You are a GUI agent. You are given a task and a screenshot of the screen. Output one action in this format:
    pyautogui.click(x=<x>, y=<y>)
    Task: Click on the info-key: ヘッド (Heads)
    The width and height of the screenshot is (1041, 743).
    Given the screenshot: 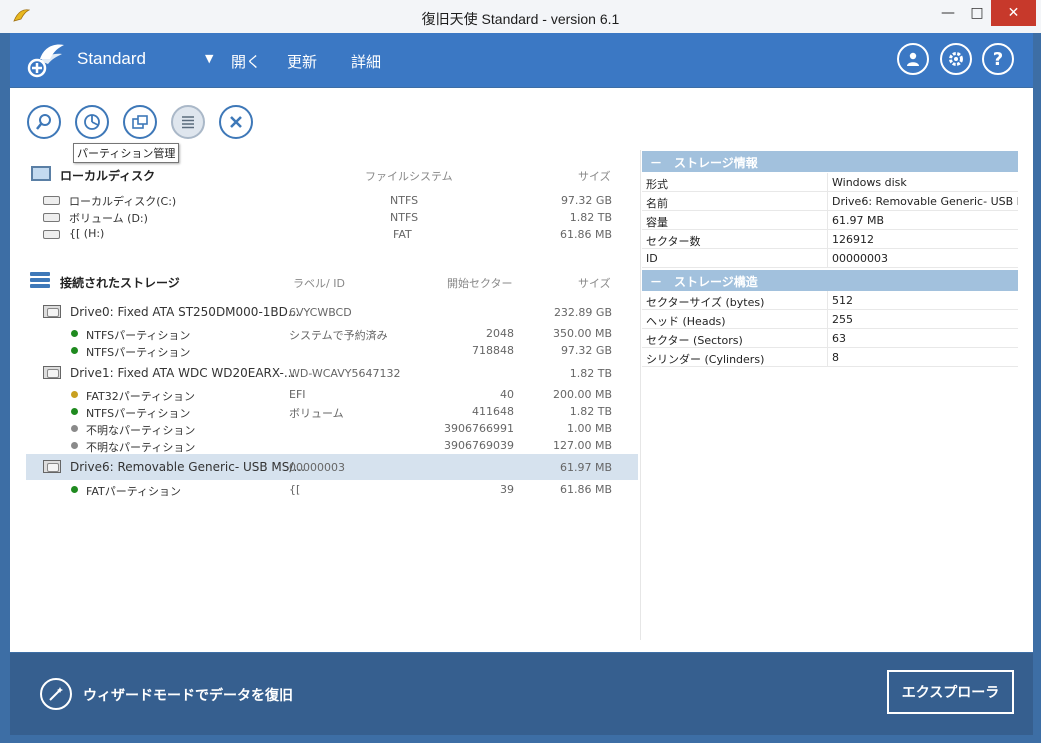 What is the action you would take?
    pyautogui.click(x=686, y=321)
    